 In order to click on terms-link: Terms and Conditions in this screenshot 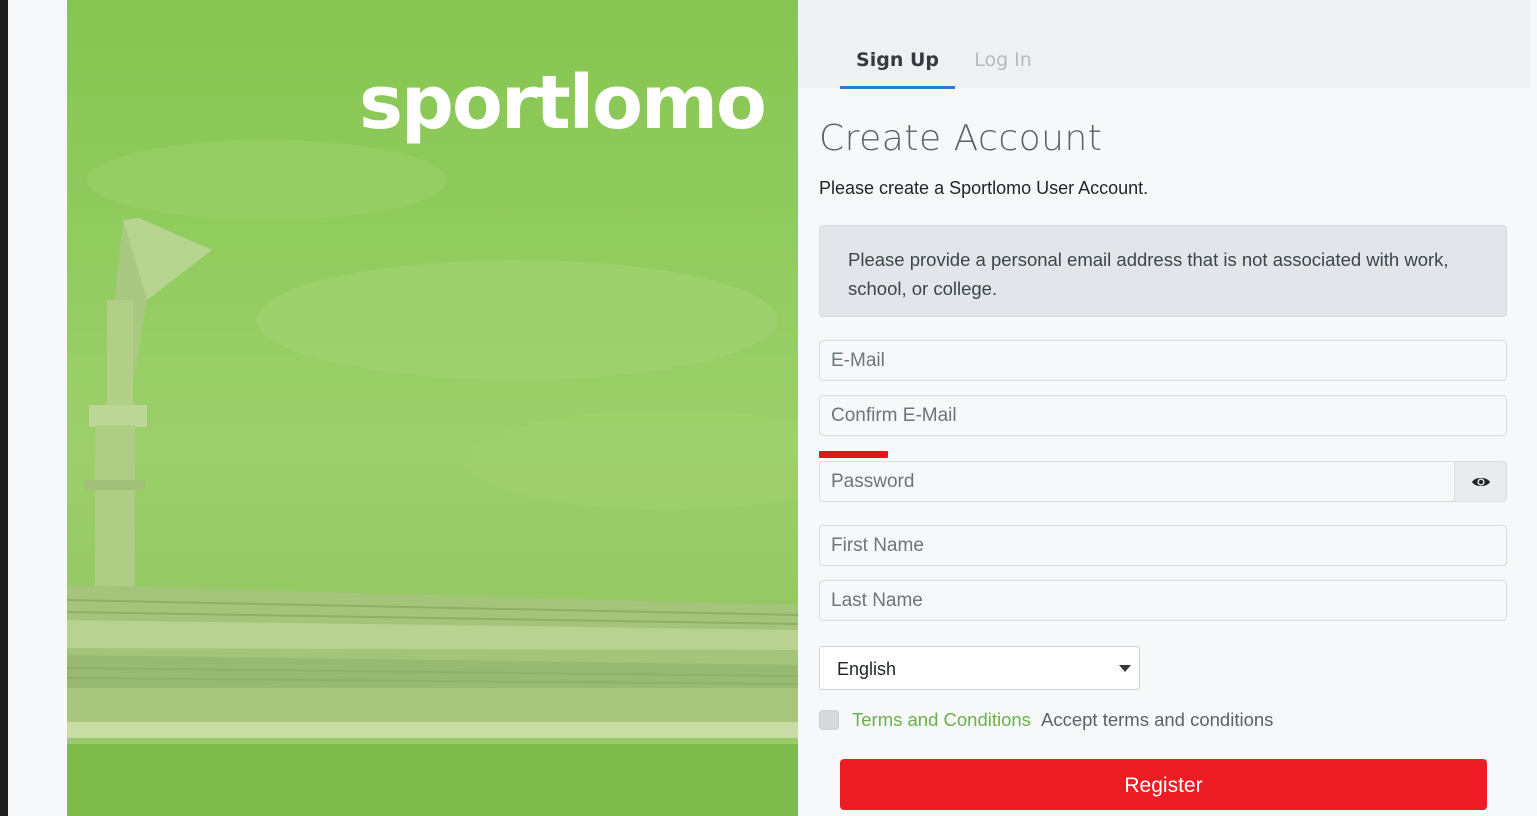, I will do `click(941, 720)`.